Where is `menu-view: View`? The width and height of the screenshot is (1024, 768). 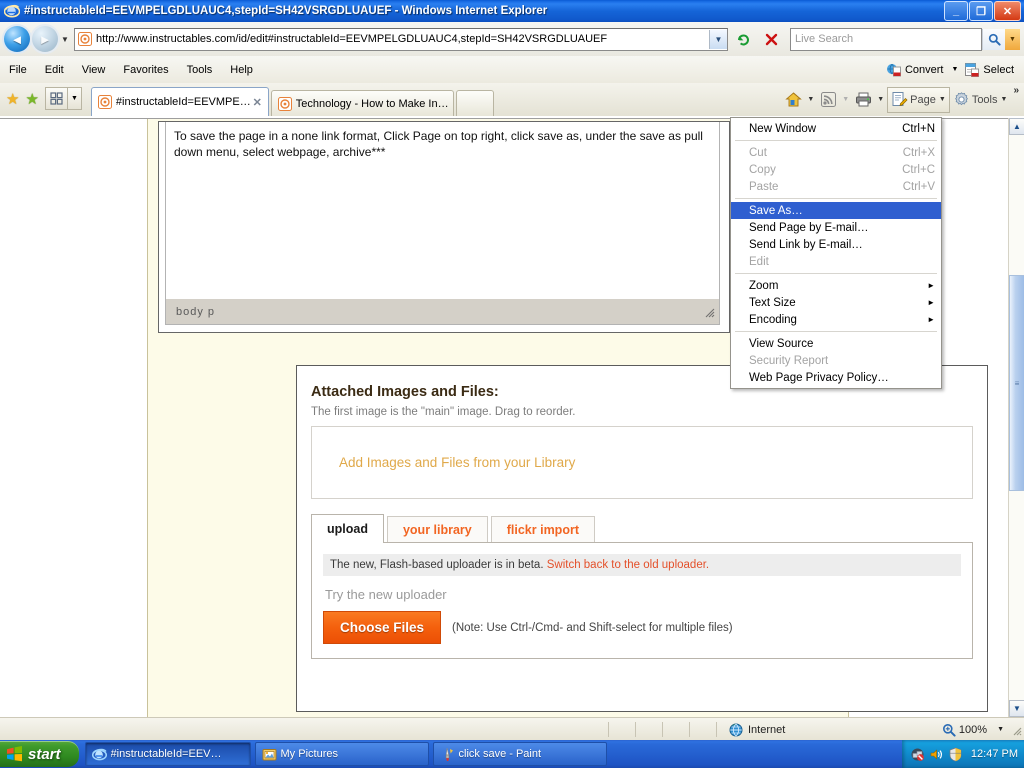
menu-view: View is located at coordinates (94, 70).